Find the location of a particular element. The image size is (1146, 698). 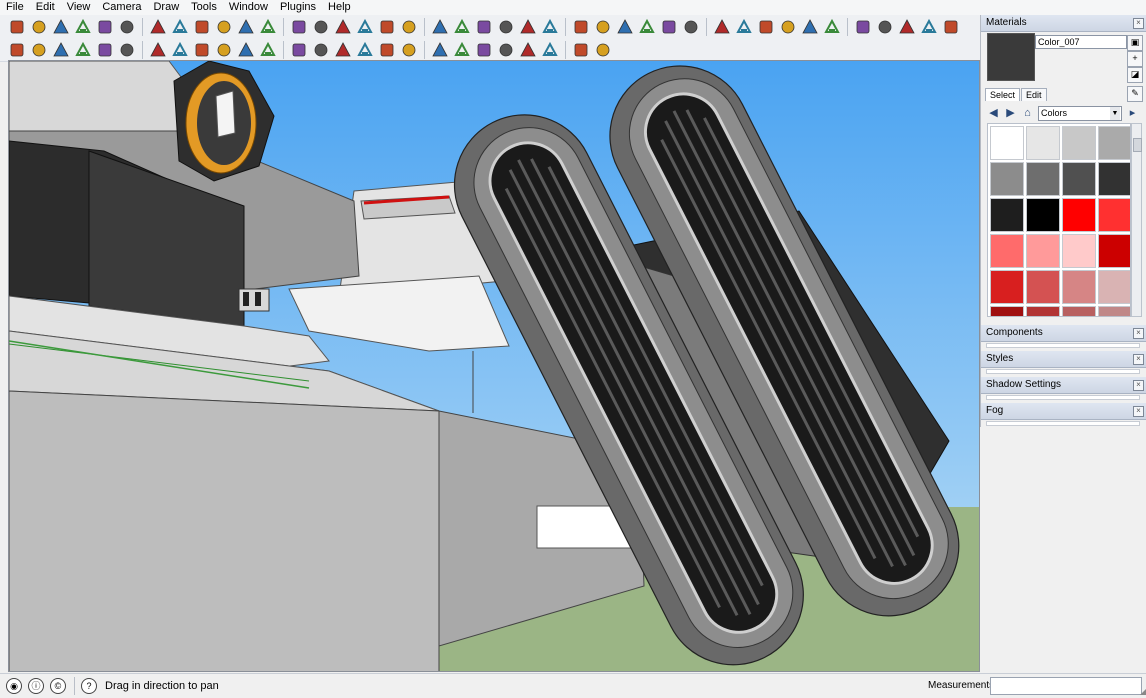

shadow-settings-title: Shadow Settings × is located at coordinates (1063, 385).